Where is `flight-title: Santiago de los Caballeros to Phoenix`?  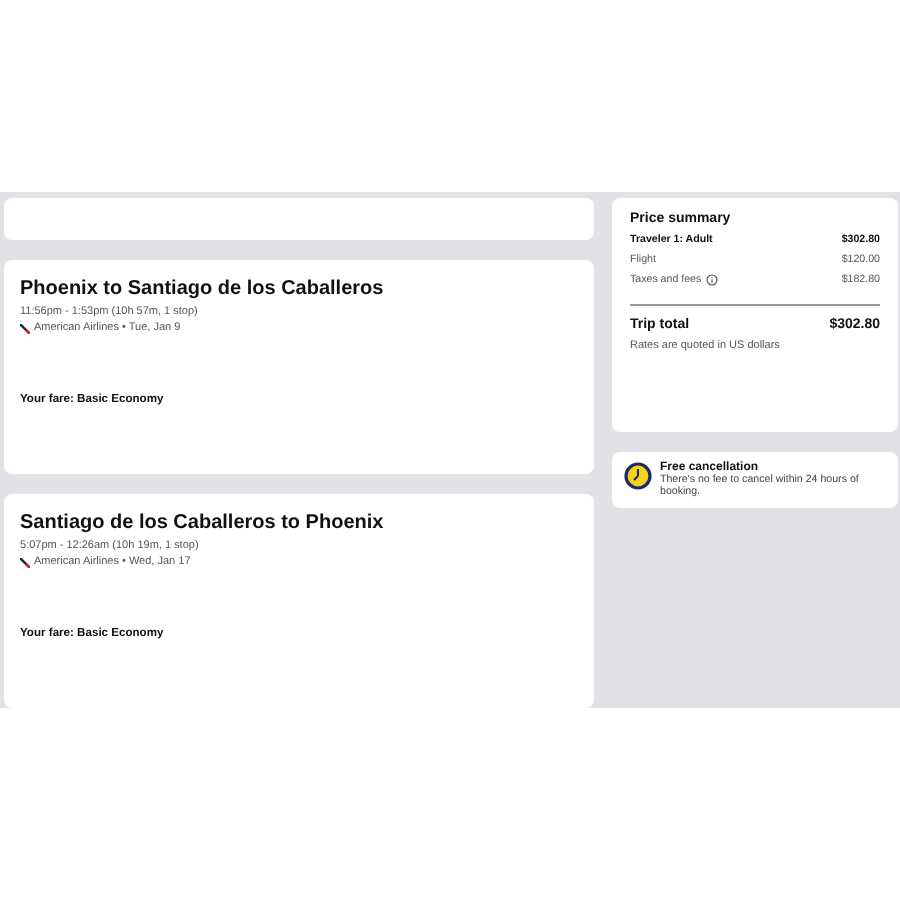 flight-title: Santiago de los Caballeros to Phoenix is located at coordinates (203, 523).